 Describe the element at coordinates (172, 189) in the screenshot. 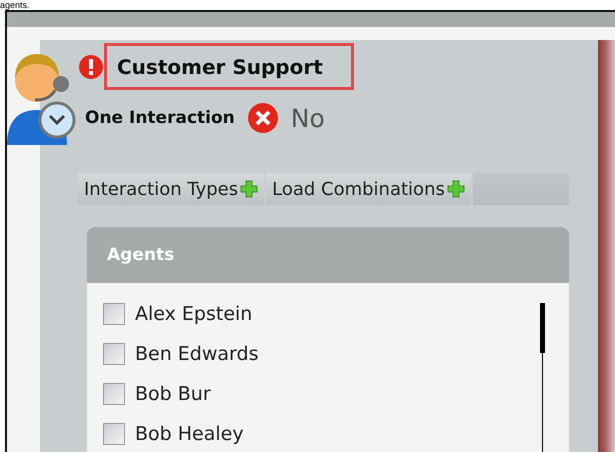

I see `toolbar-button: Interaction Types` at that location.